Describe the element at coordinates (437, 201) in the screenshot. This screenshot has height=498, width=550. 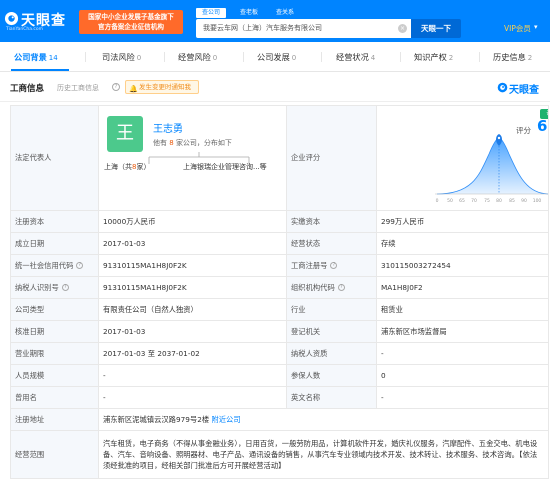
I see `axis-tick-label: 0` at that location.